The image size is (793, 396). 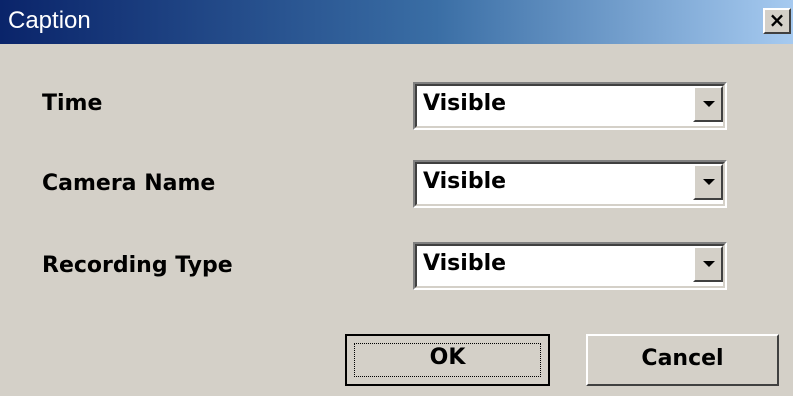 I want to click on ok-button: OK, so click(x=447, y=360).